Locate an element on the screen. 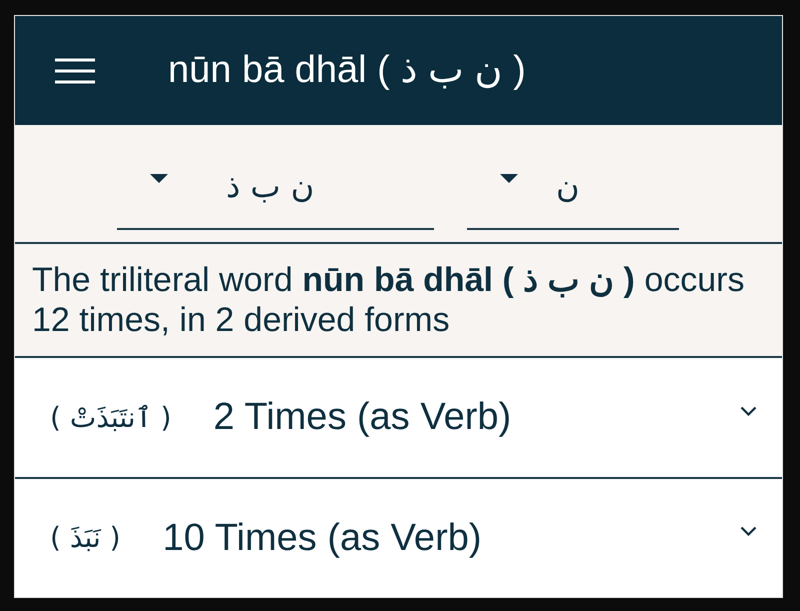 Image resolution: width=800 pixels, height=611 pixels. occurrence-label: 2 Times (as Verb) is located at coordinates (362, 417).